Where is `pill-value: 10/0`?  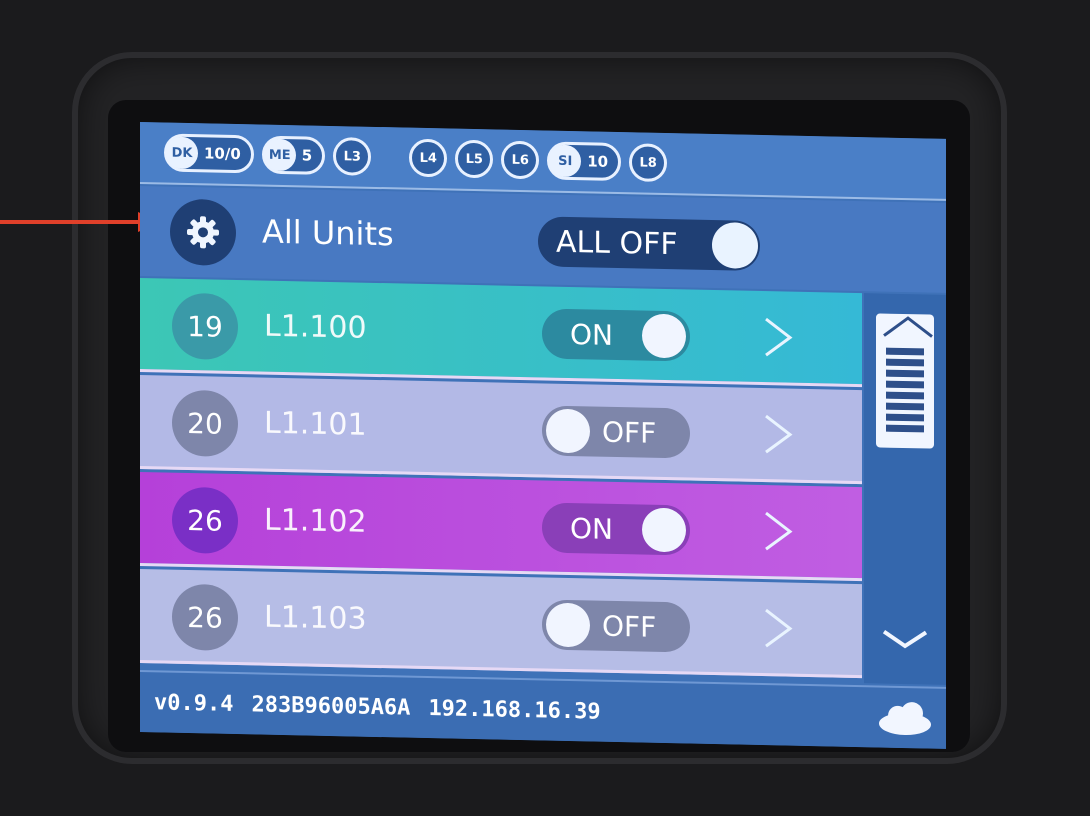 pill-value: 10/0 is located at coordinates (222, 154).